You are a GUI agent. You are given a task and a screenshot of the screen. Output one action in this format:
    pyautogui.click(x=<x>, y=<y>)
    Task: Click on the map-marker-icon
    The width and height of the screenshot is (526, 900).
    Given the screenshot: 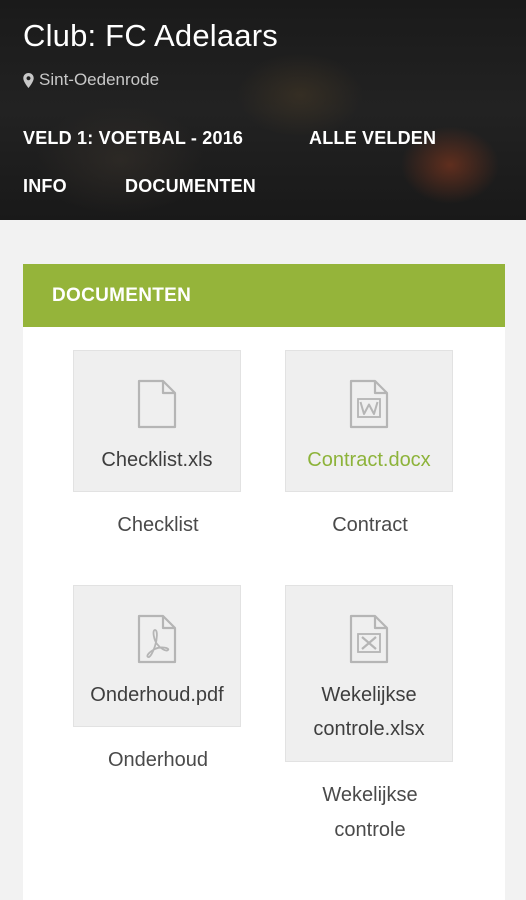 What is the action you would take?
    pyautogui.click(x=28, y=80)
    